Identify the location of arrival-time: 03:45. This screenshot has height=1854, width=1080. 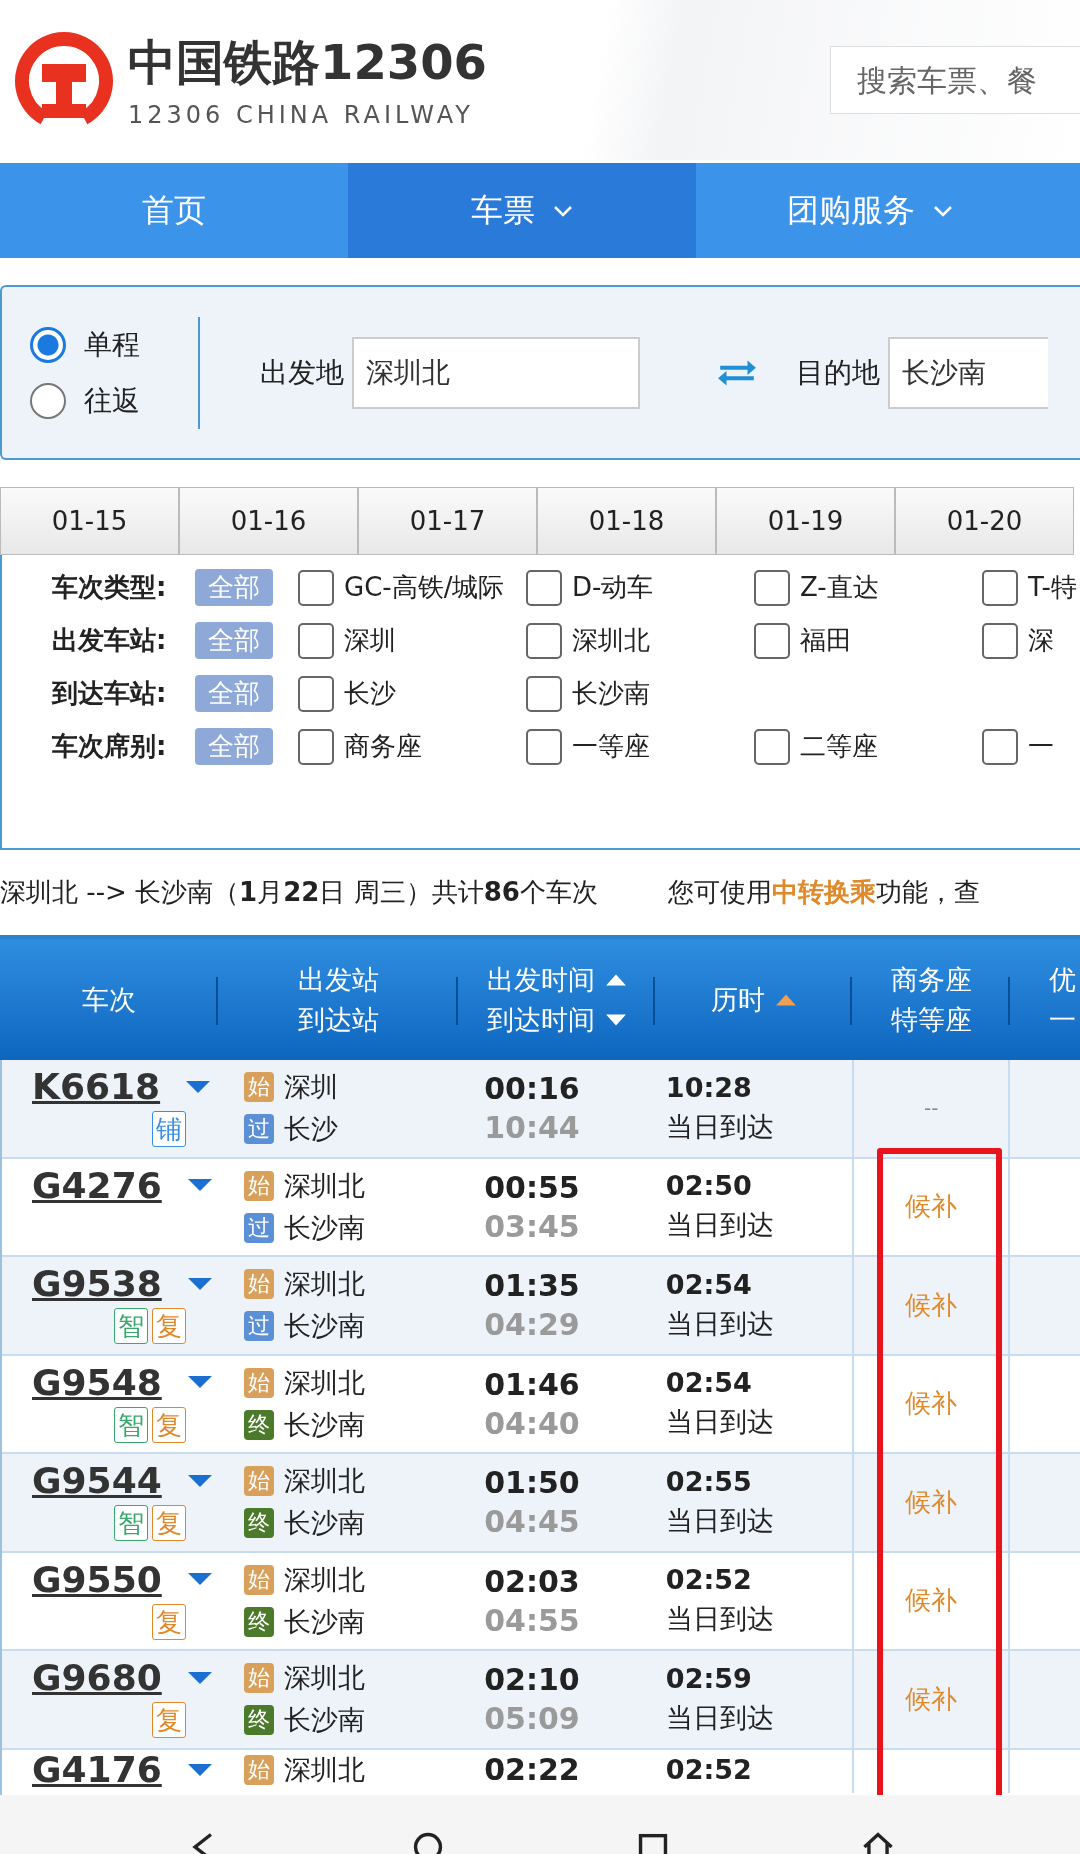
(532, 1226).